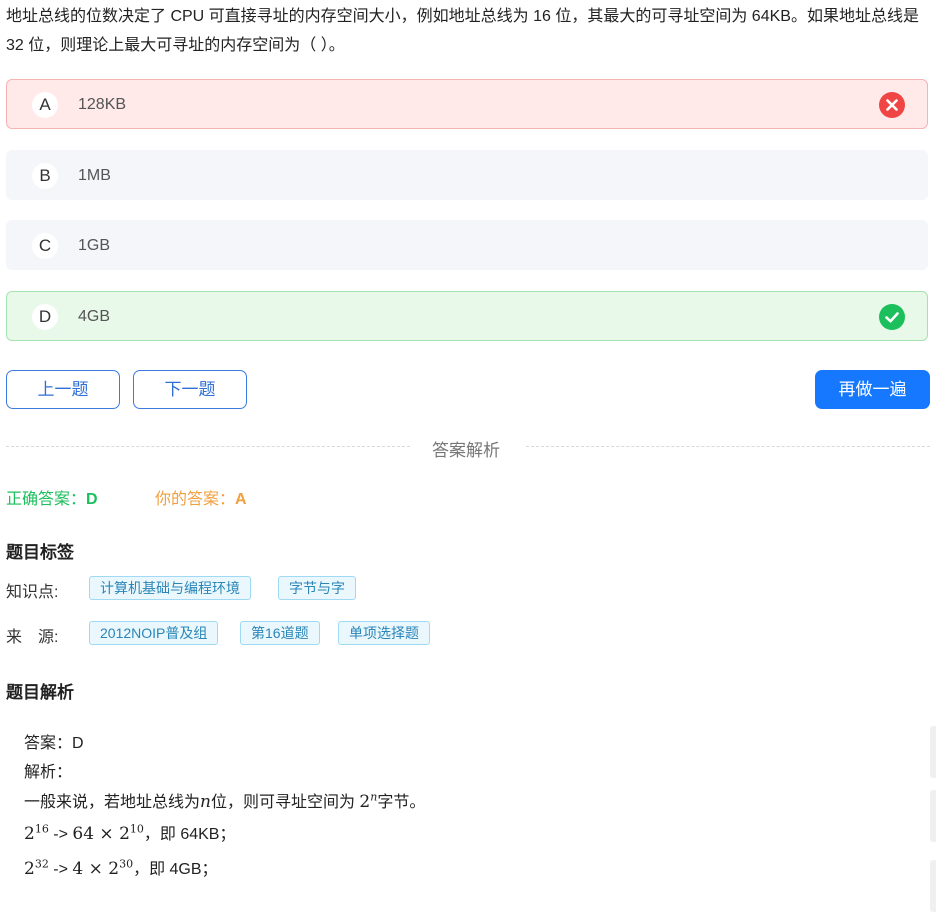  Describe the element at coordinates (40, 692) in the screenshot. I see `analysis-section-title: 题目解析` at that location.